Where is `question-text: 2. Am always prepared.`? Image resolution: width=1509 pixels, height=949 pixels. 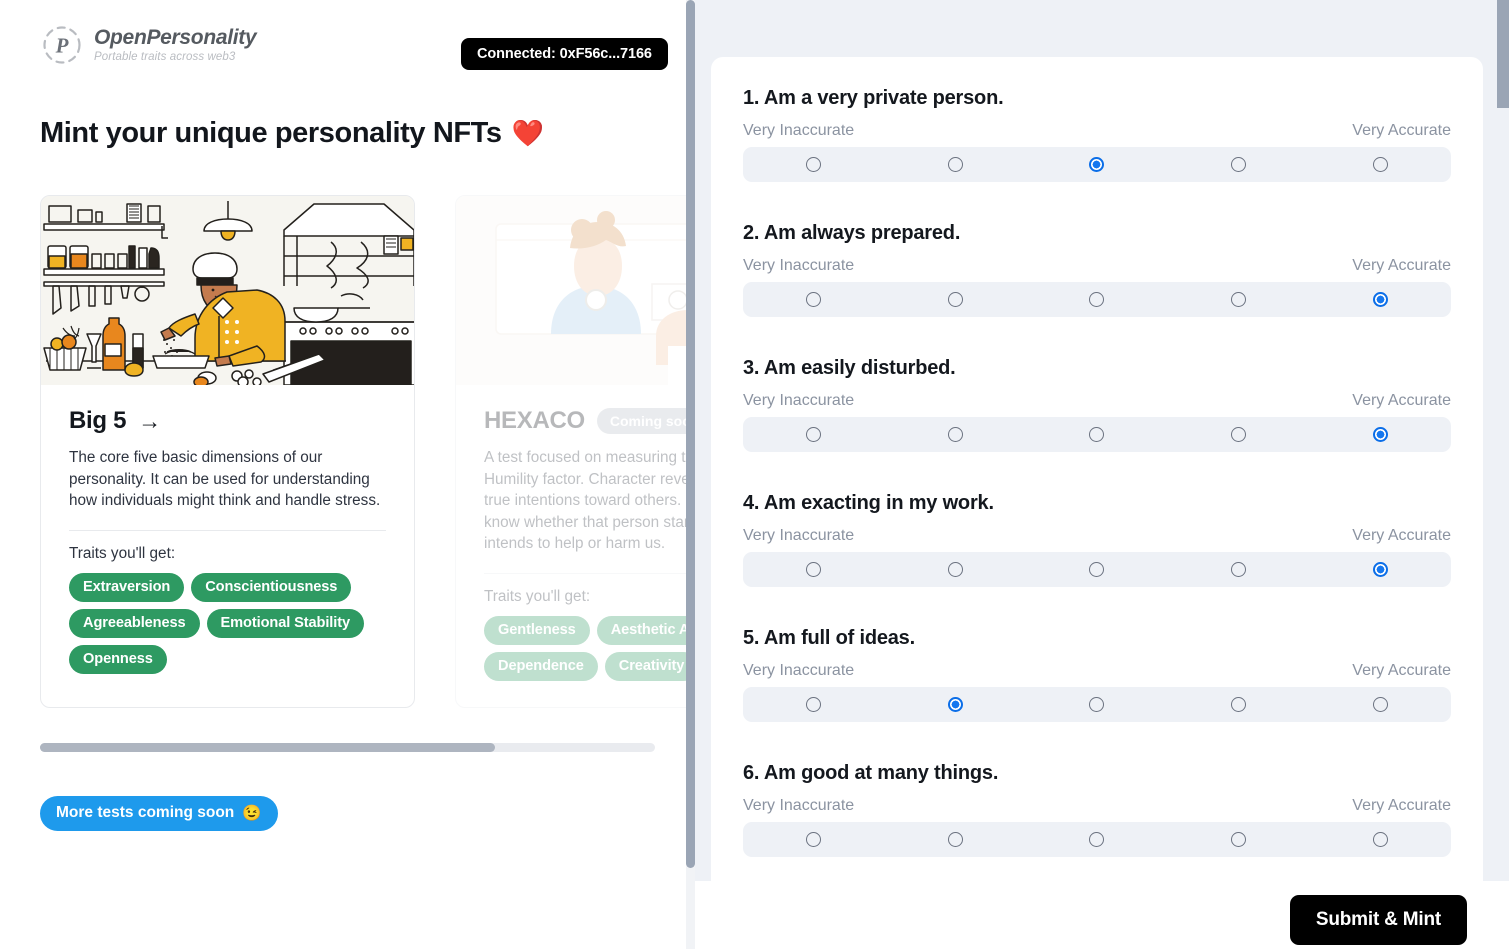 question-text: 2. Am always prepared. is located at coordinates (852, 233).